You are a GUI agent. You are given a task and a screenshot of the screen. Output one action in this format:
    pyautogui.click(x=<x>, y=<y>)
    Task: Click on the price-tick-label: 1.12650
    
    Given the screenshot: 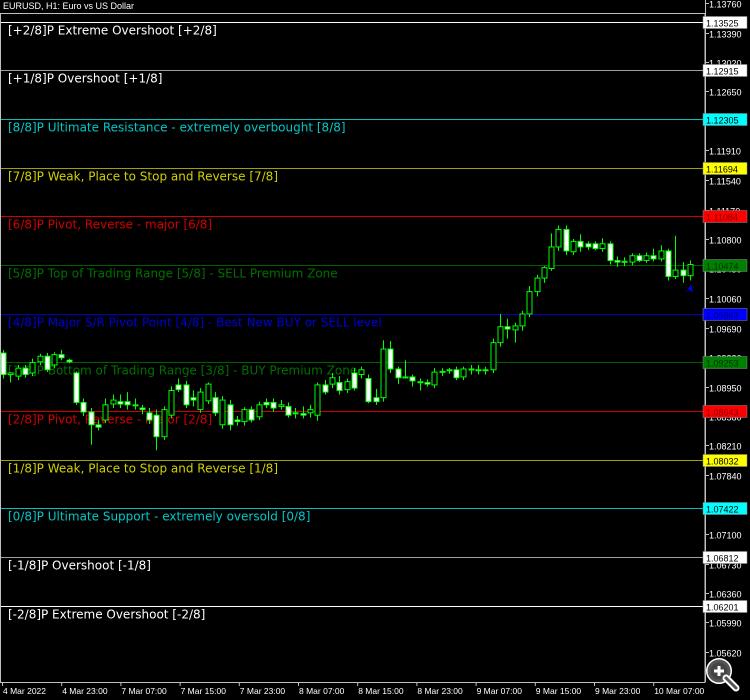 What is the action you would take?
    pyautogui.click(x=725, y=93)
    